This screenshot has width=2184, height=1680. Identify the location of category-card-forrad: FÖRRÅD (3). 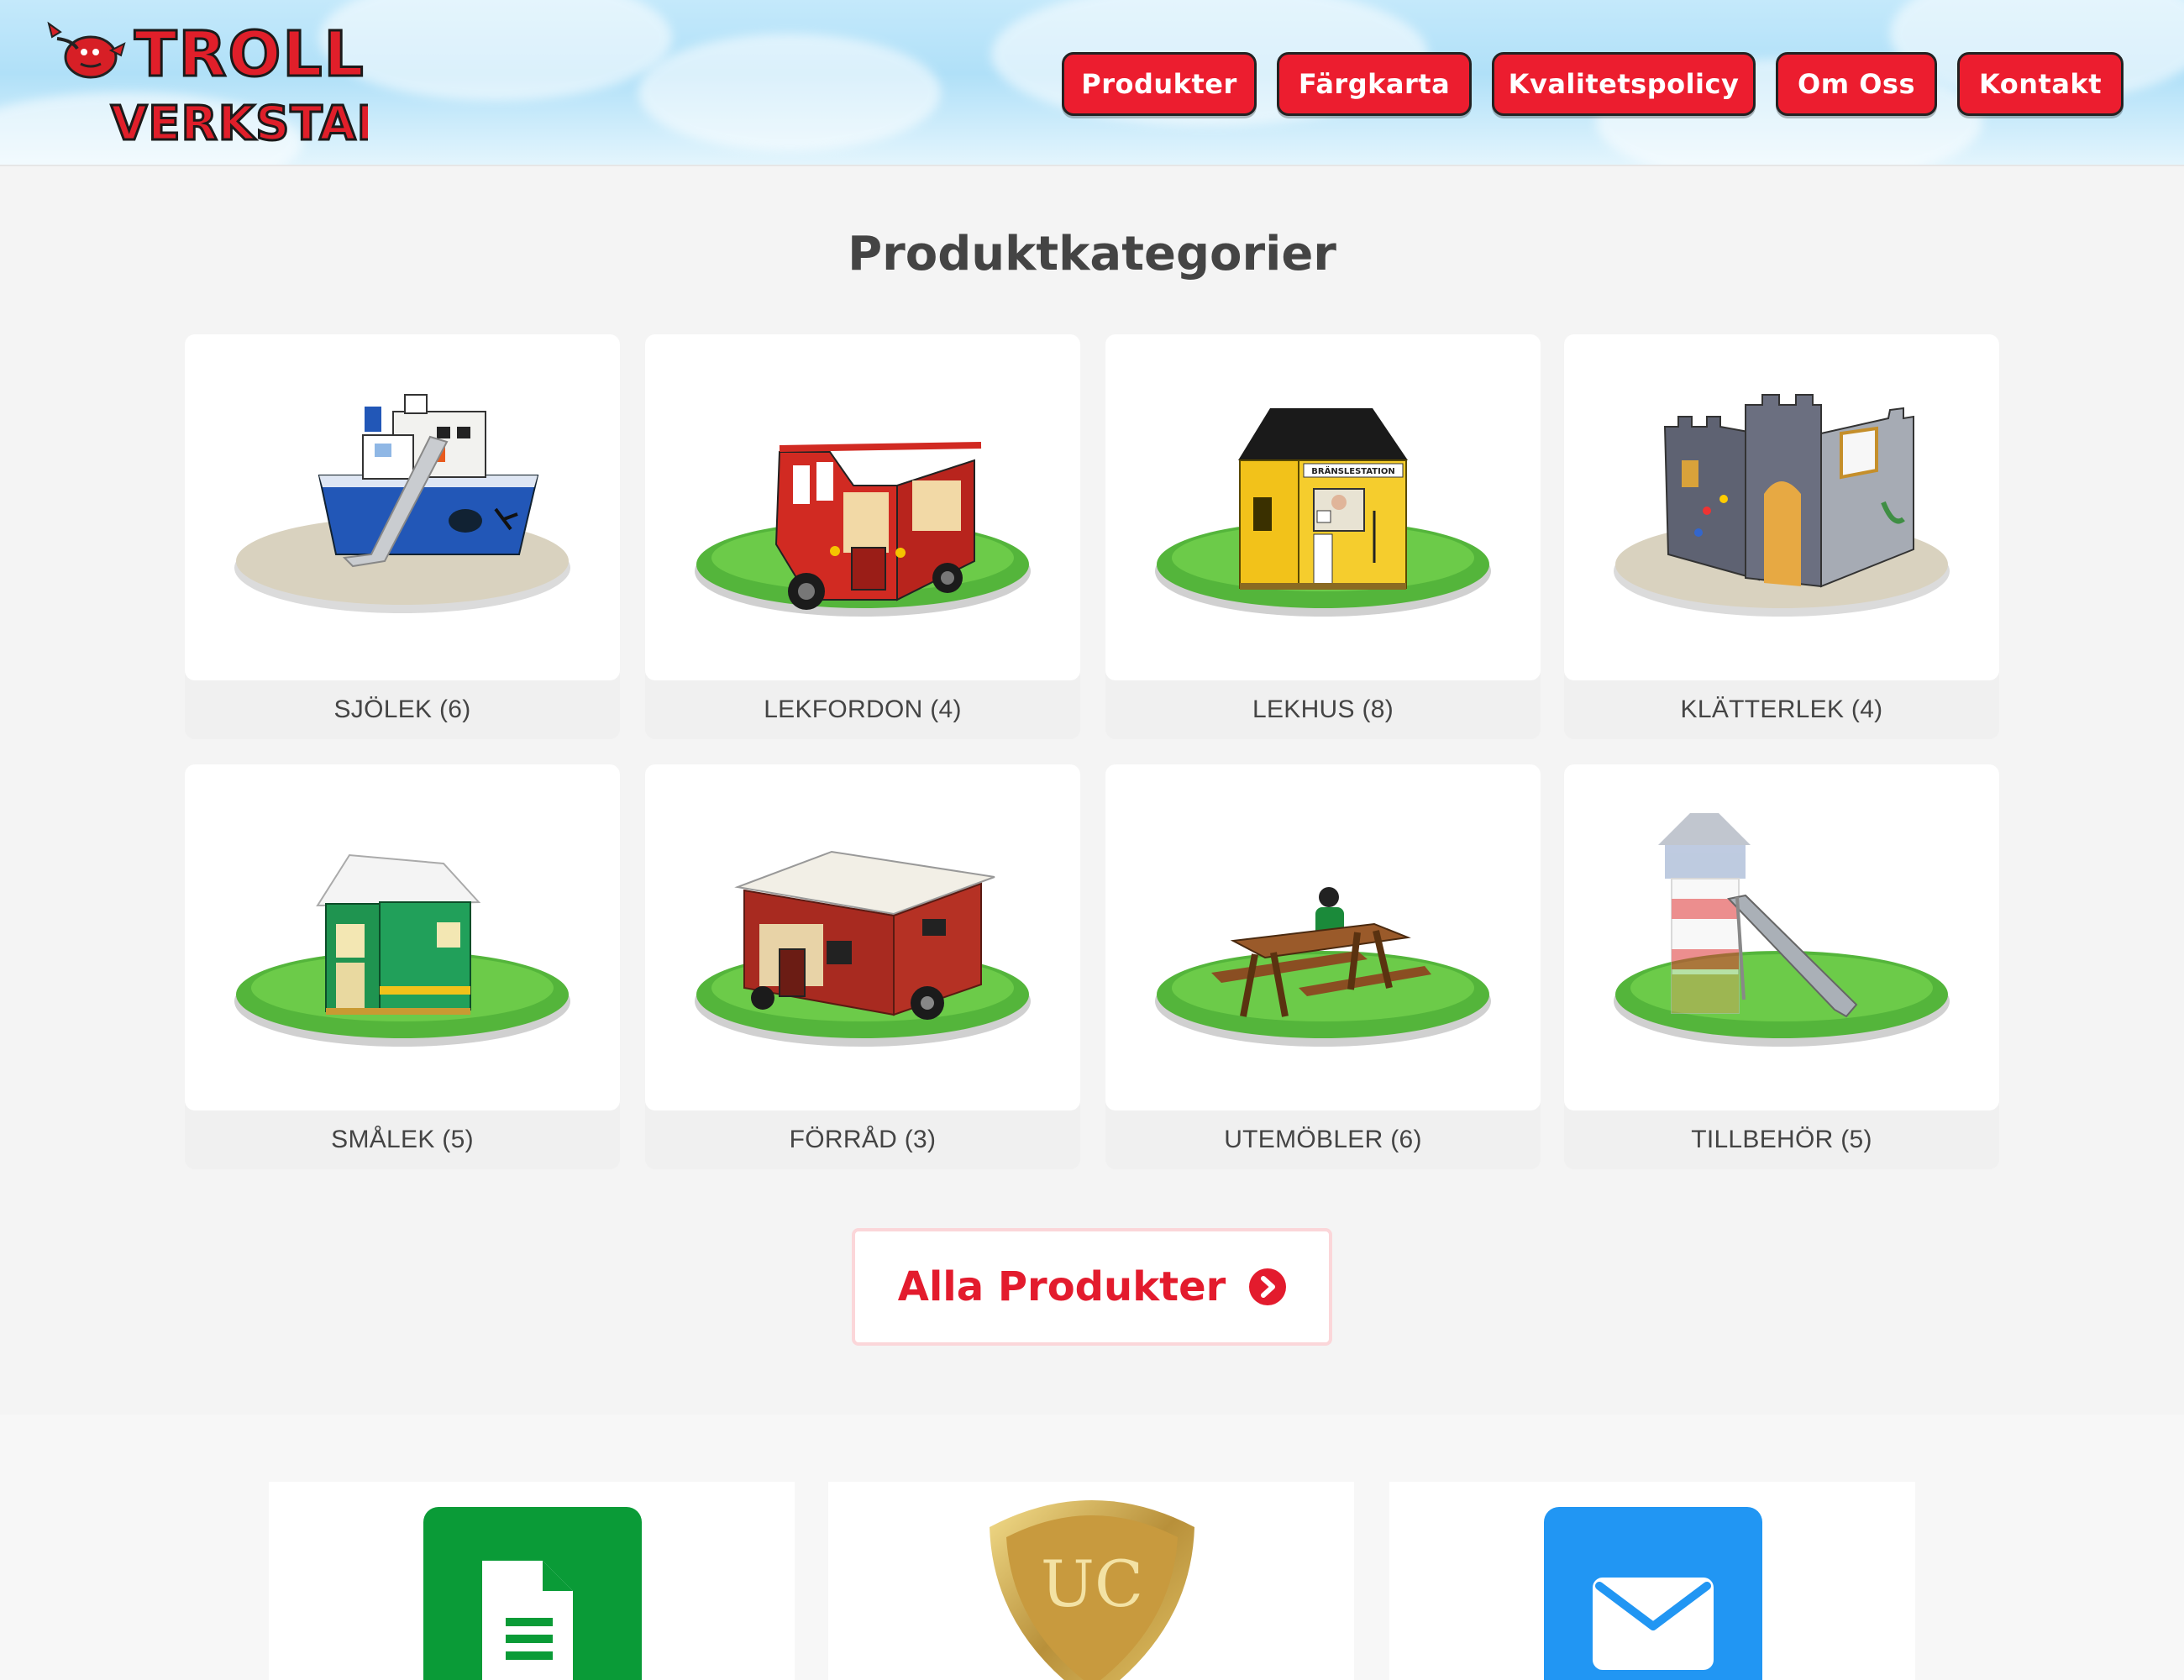
(862, 966).